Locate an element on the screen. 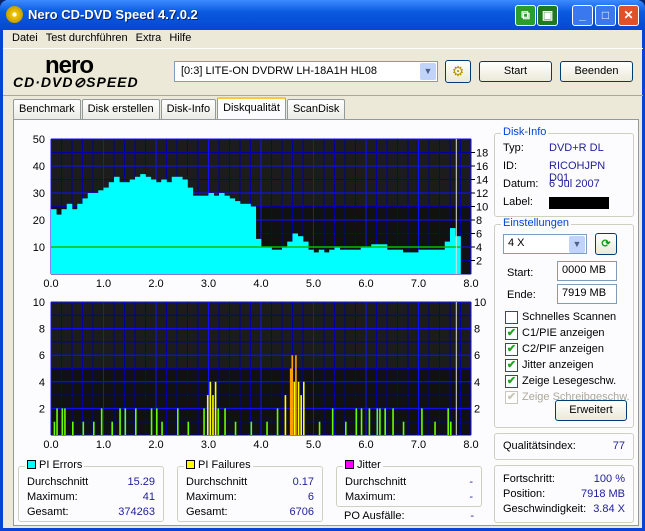 The width and height of the screenshot is (645, 531). x-tick-label: 1.0 is located at coordinates (103, 284).